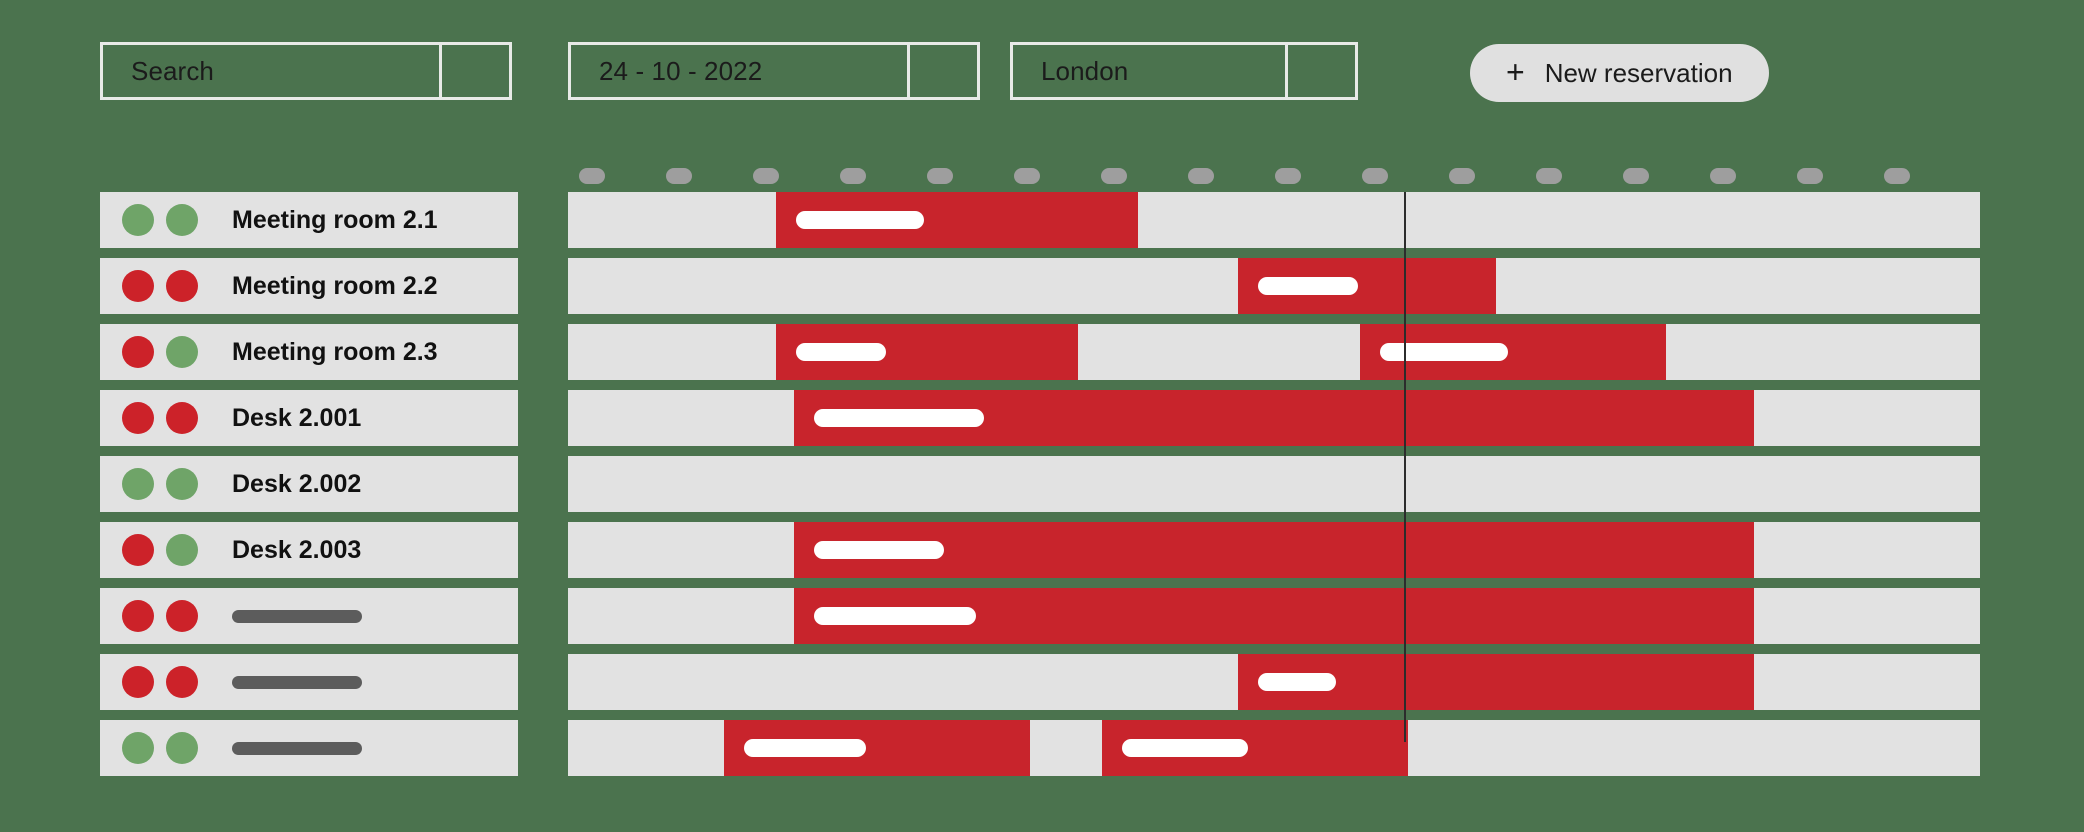 The width and height of the screenshot is (2084, 832). What do you see at coordinates (271, 71) in the screenshot?
I see `search-input: Search` at bounding box center [271, 71].